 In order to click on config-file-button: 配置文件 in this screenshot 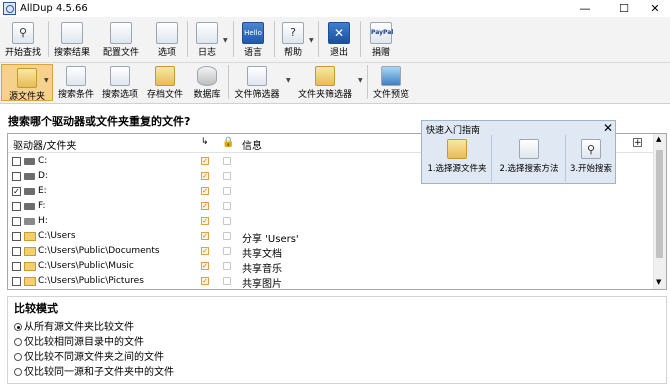, I will do `click(121, 39)`.